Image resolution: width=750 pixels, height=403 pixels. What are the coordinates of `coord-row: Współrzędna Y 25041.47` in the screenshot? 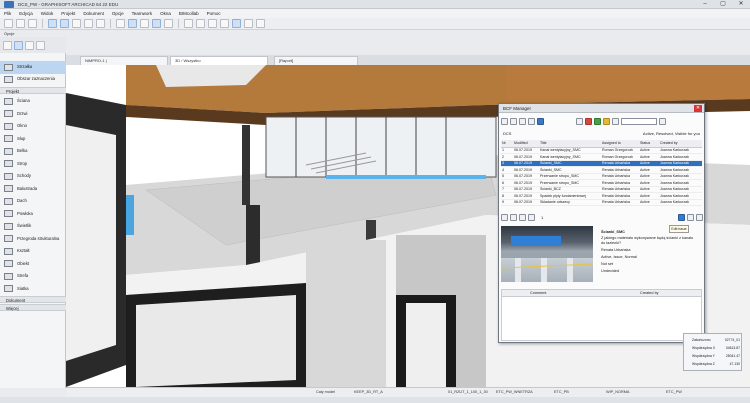 It's located at (714, 356).